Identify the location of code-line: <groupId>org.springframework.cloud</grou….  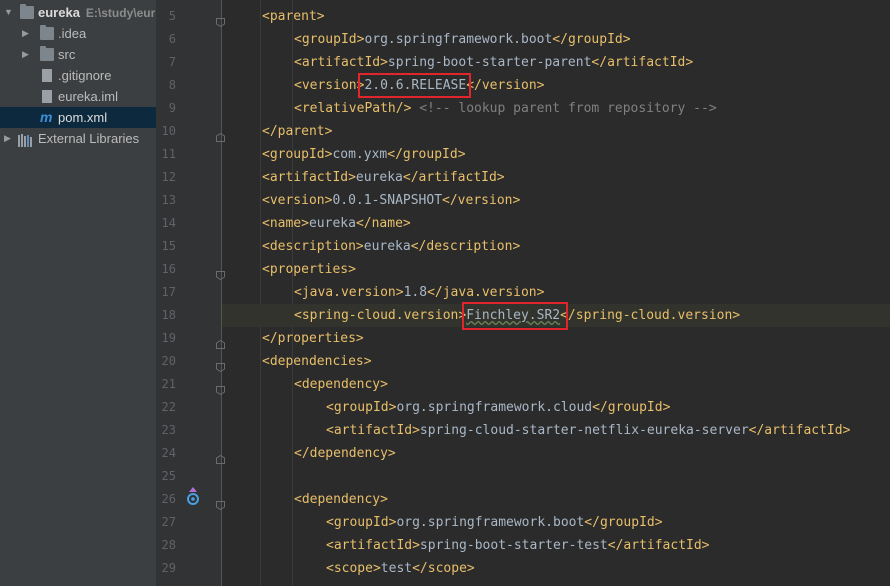
(556, 407).